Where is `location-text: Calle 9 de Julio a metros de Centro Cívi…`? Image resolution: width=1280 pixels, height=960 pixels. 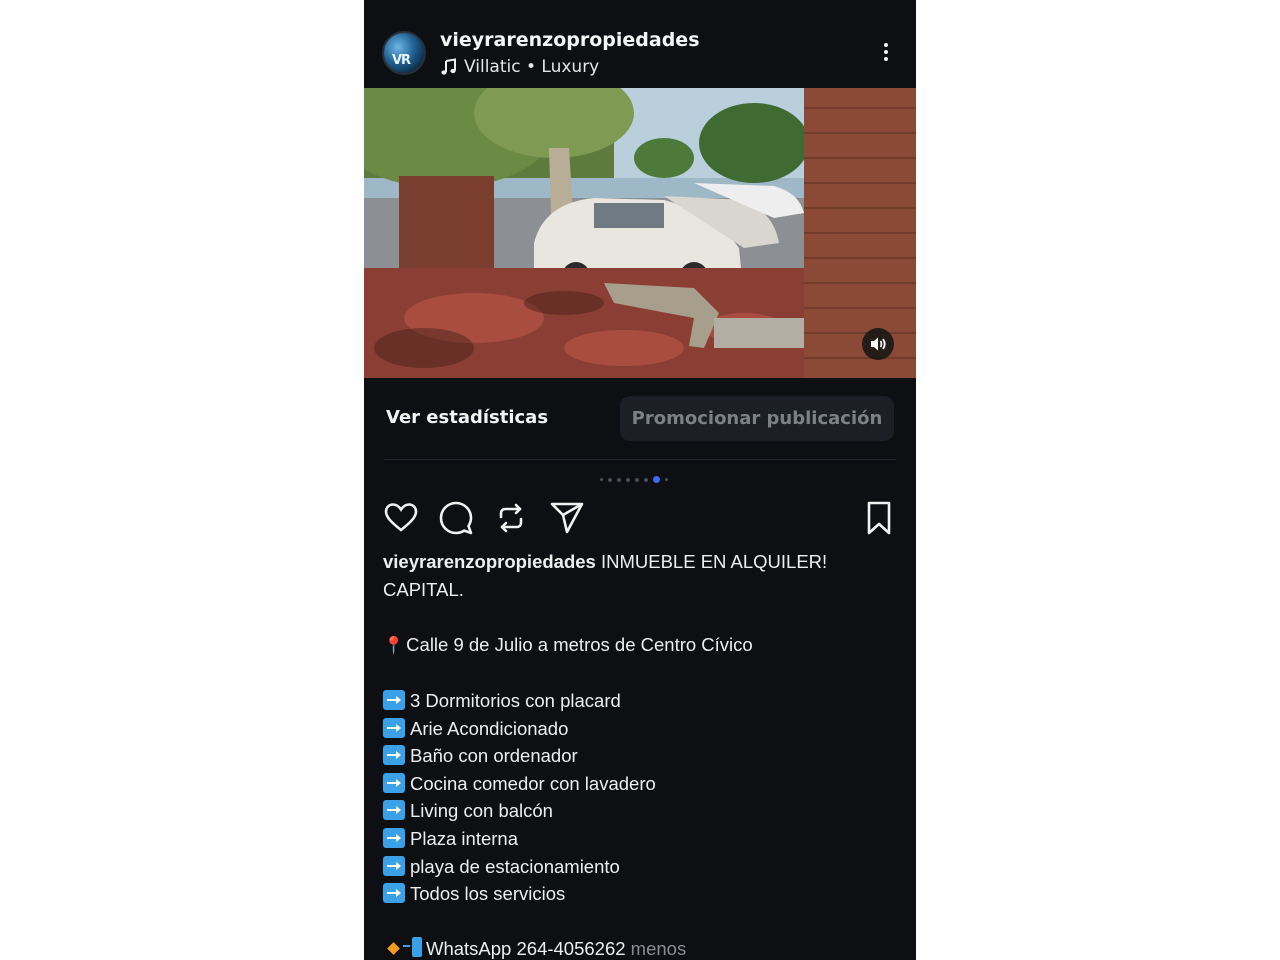
location-text: Calle 9 de Julio a metros de Centro Cívi… is located at coordinates (579, 644).